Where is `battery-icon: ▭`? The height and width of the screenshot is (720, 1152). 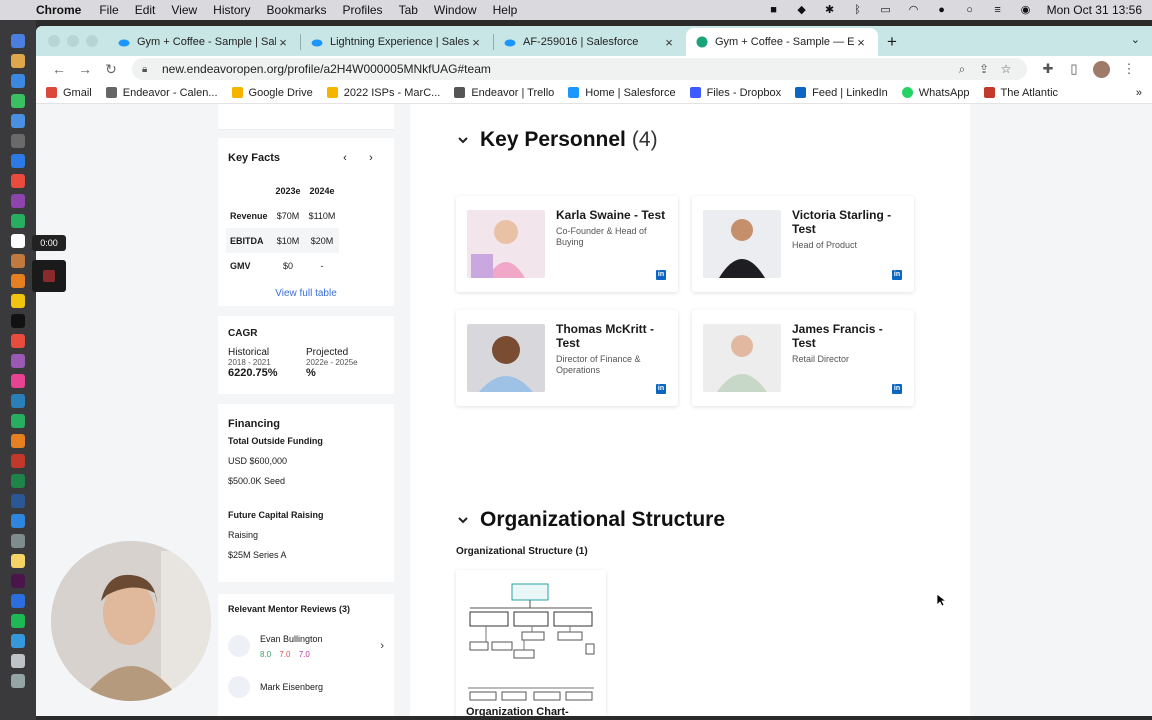 battery-icon: ▭ is located at coordinates (886, 10).